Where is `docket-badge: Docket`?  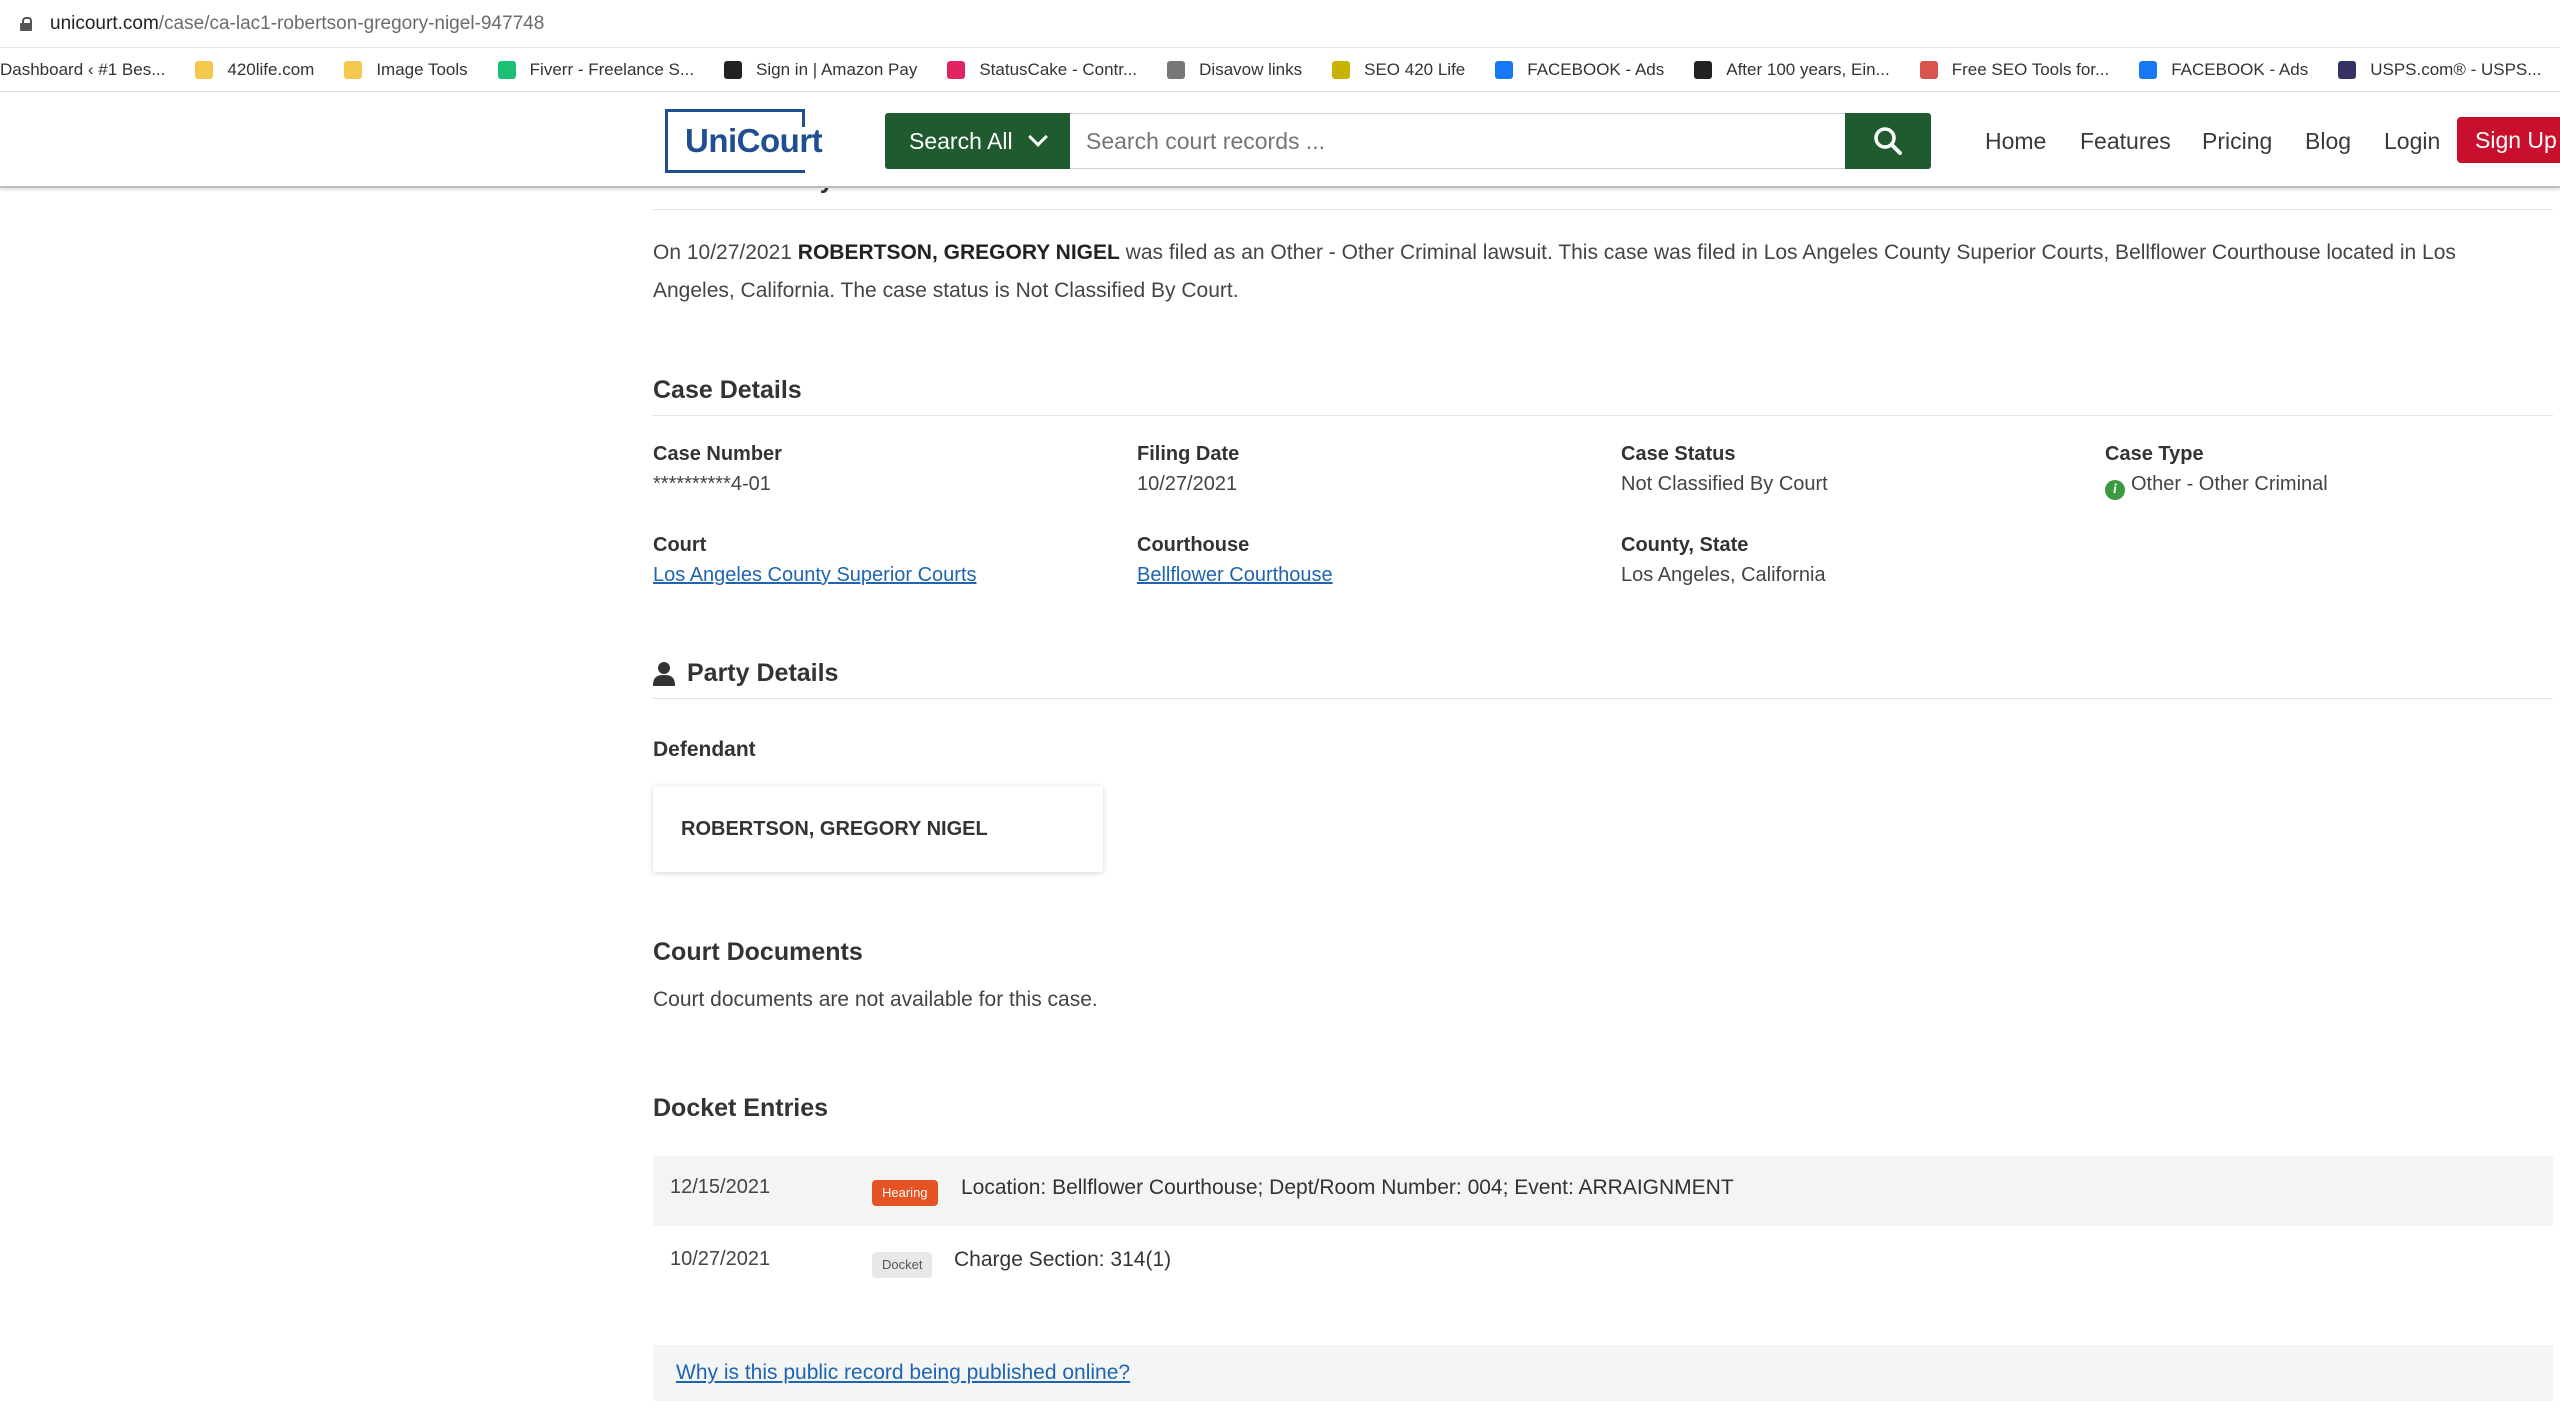 docket-badge: Docket is located at coordinates (902, 1265).